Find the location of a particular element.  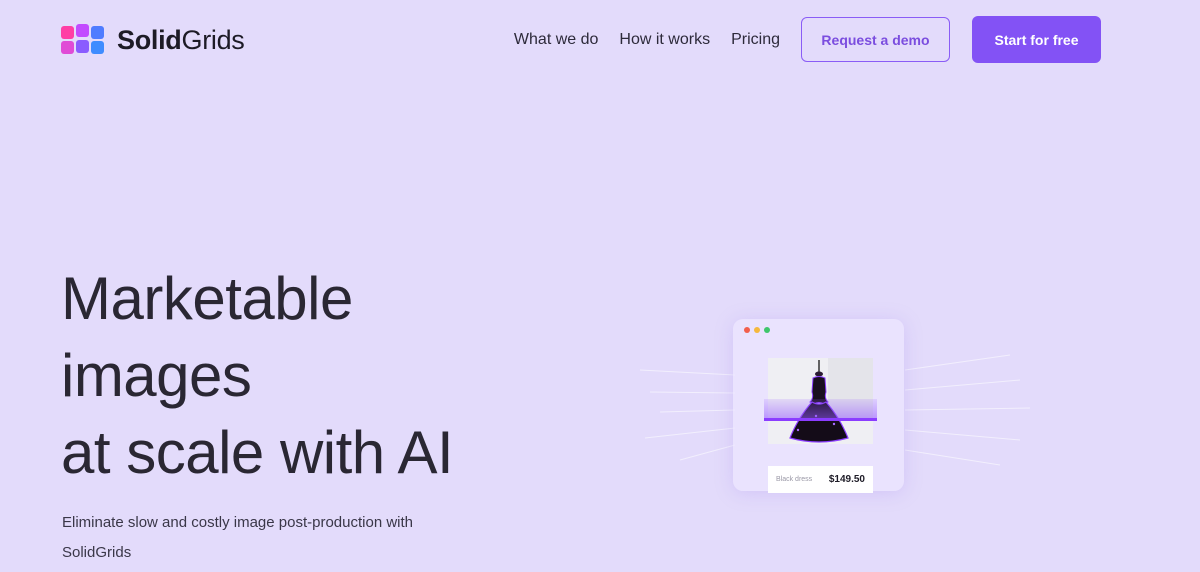

hero-title: Marketable images at scale with AI is located at coordinates (257, 375).